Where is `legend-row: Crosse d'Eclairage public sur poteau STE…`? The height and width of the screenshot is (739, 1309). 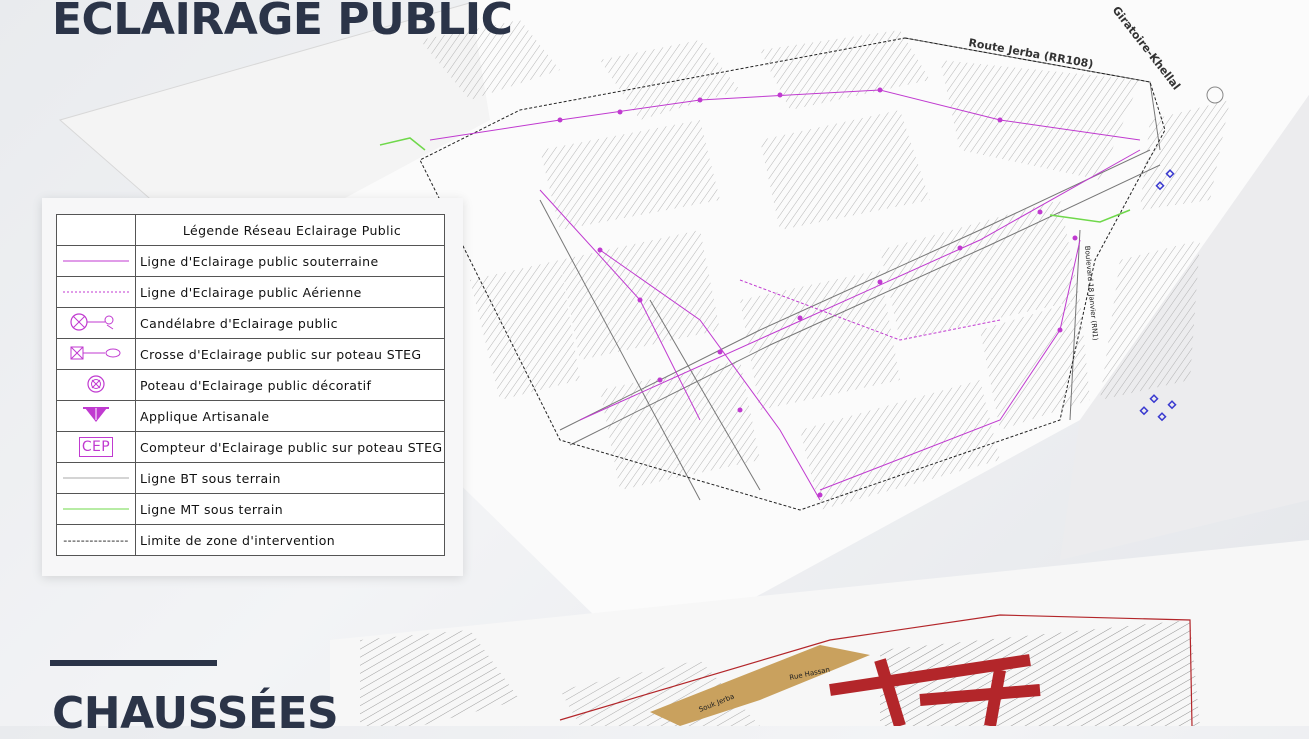 legend-row: Crosse d'Eclairage public sur poteau STE… is located at coordinates (250, 354).